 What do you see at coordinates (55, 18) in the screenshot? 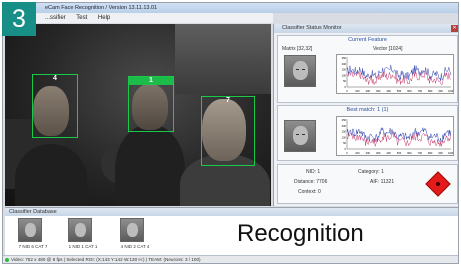
I see `menu-item-classifier: ...ssifier` at bounding box center [55, 18].